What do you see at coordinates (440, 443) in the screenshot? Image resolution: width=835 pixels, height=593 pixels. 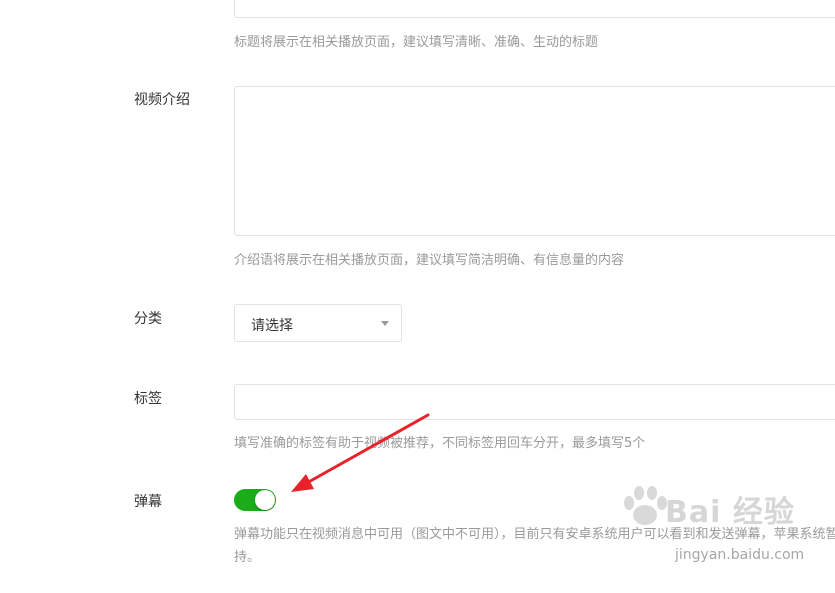 I see `tags-hint: 填写准确的标签有助于视频被推荐，不同标签用回车分开，最多填写5个` at bounding box center [440, 443].